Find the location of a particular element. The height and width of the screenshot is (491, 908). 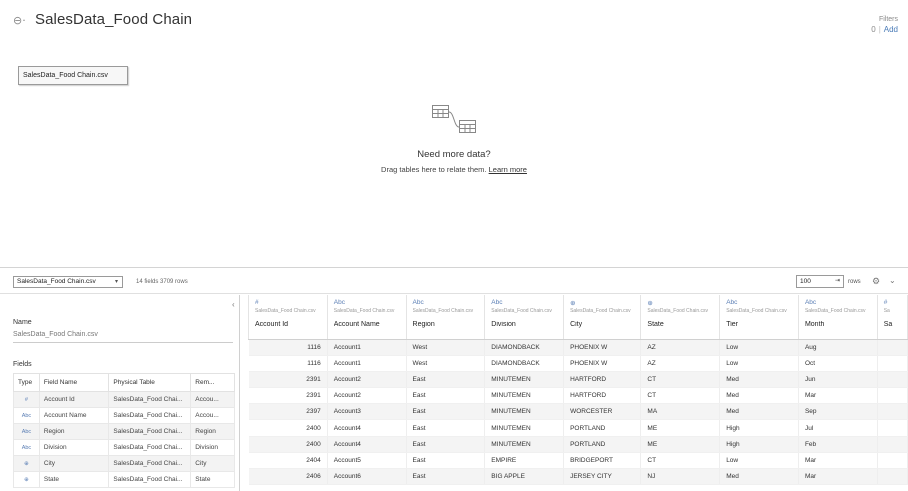

join-tables-icon is located at coordinates (454, 119).